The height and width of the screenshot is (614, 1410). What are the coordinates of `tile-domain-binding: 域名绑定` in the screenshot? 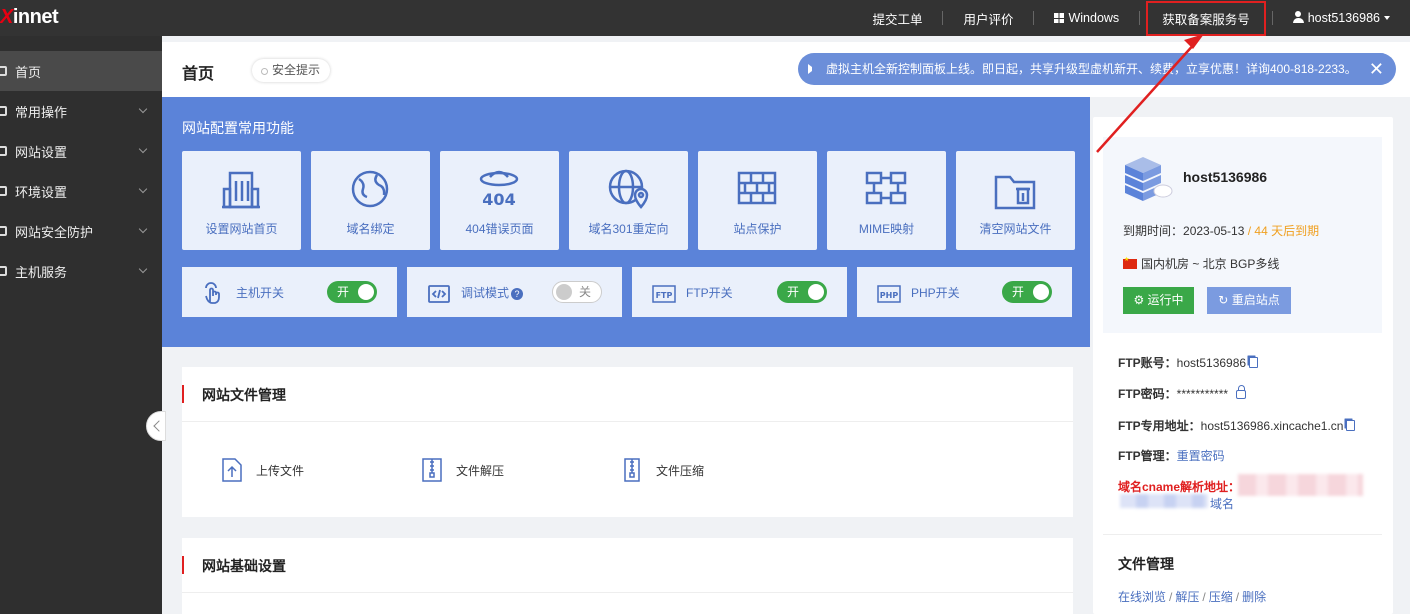 It's located at (370, 200).